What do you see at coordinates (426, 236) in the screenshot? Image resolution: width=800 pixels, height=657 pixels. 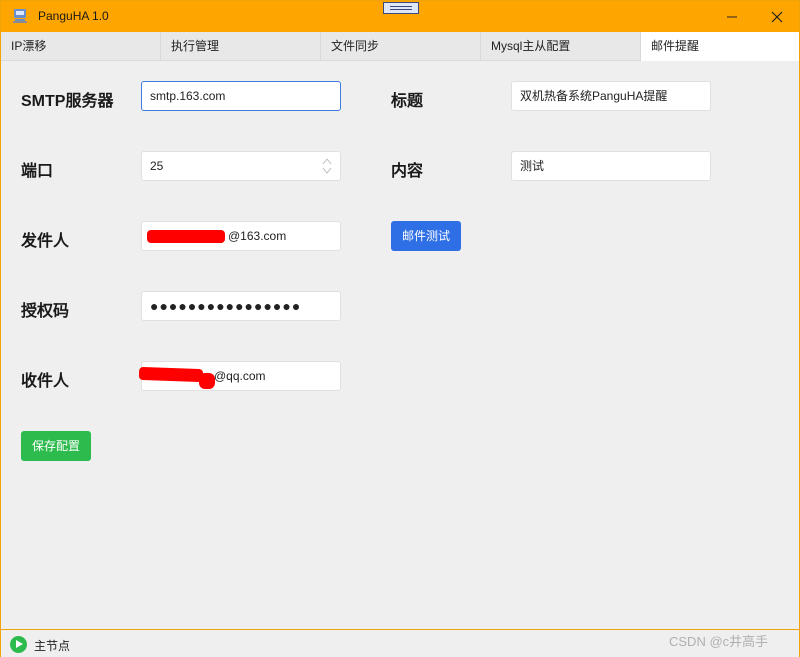 I see `email-test-button: 邮件测试` at bounding box center [426, 236].